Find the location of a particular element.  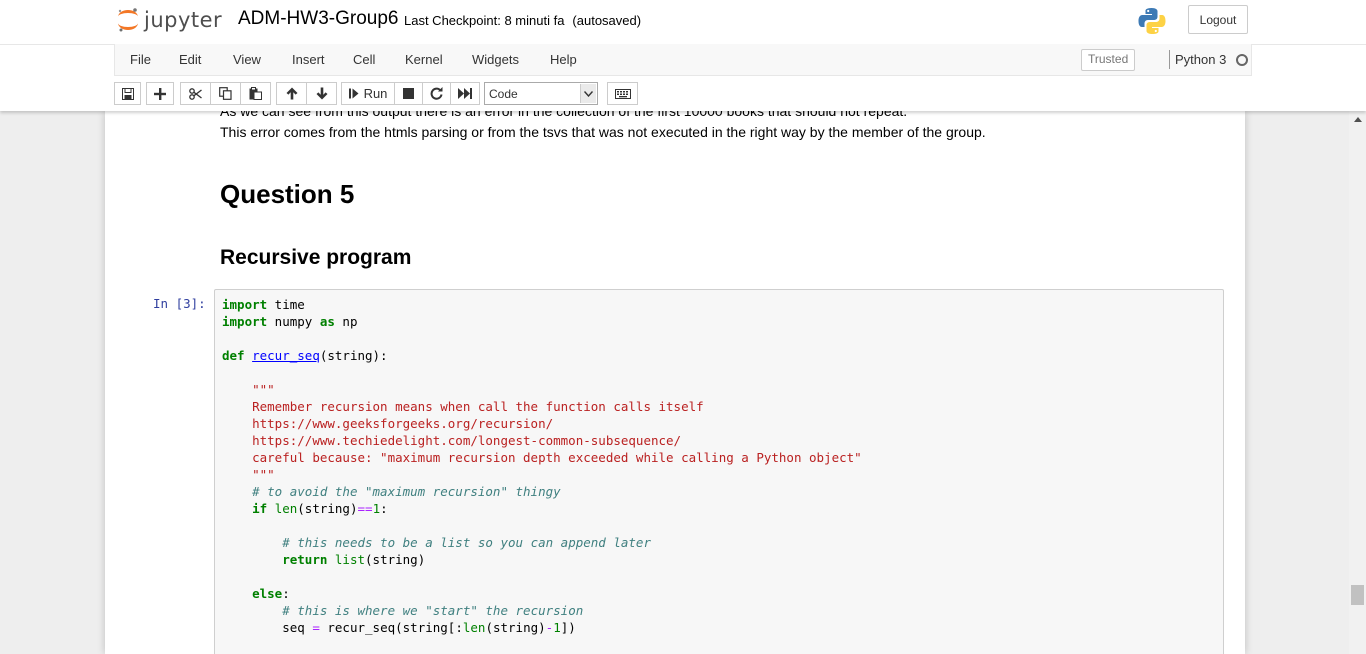

keyboard-icon is located at coordinates (622, 93).